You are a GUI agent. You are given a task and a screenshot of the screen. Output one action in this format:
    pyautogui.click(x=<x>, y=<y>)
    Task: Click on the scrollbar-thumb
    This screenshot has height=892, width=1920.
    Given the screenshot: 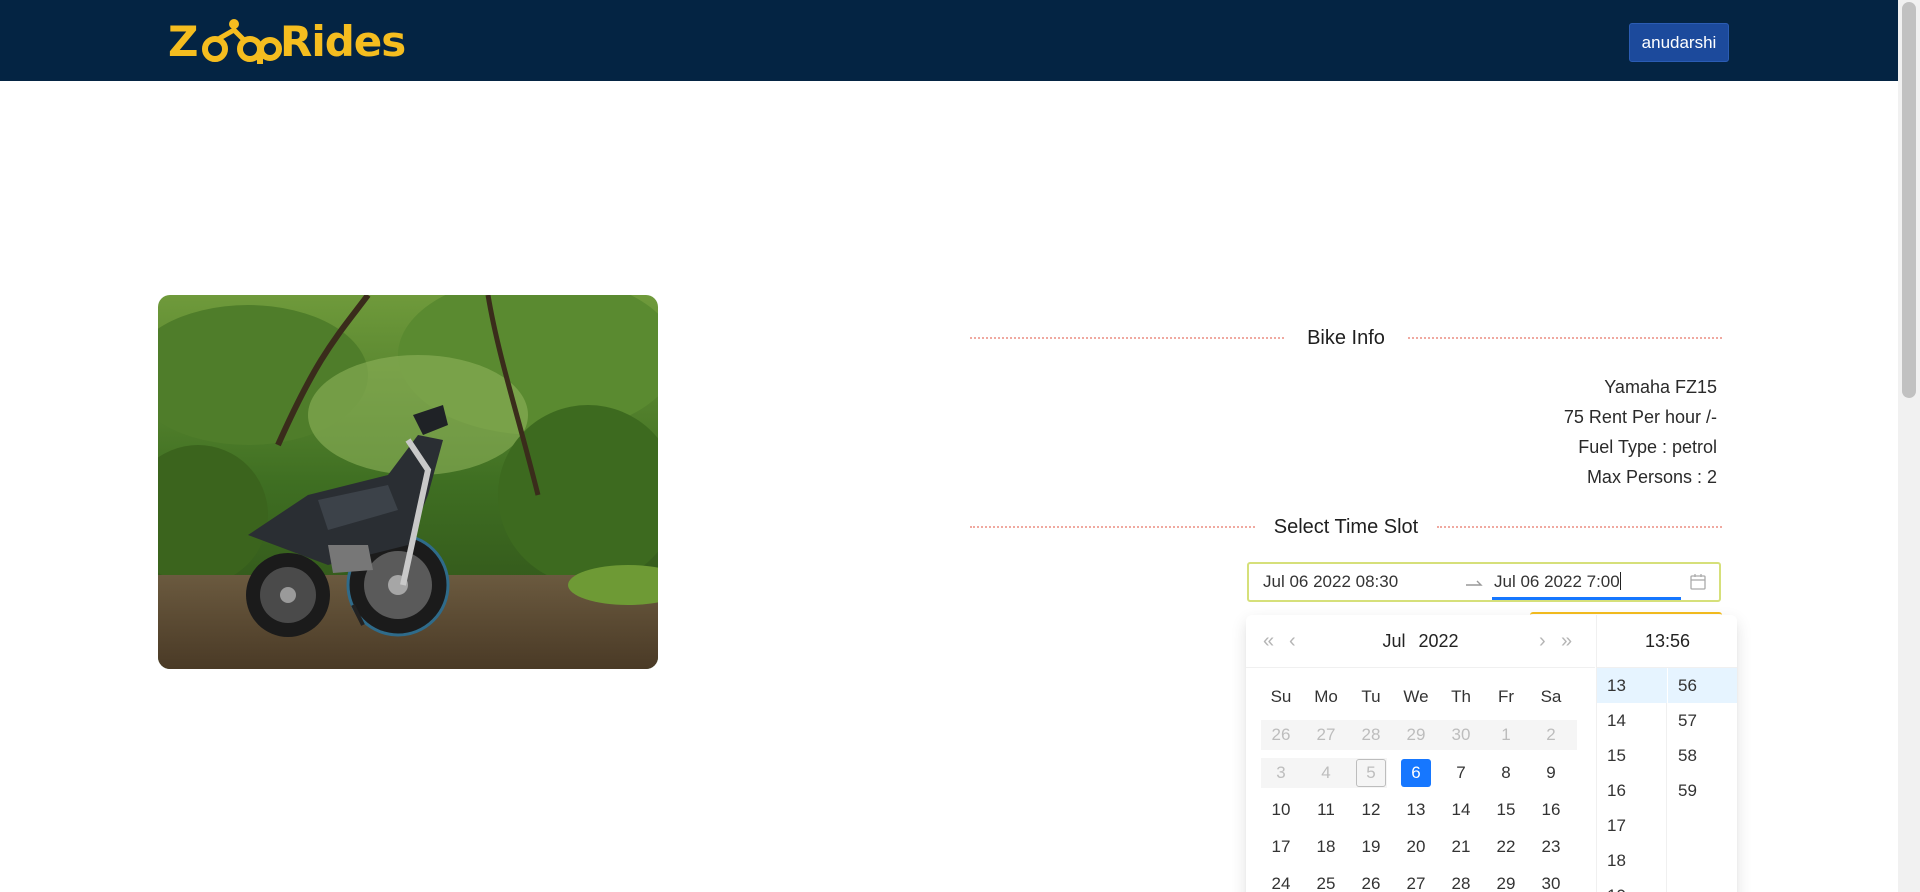 What is the action you would take?
    pyautogui.click(x=1909, y=200)
    